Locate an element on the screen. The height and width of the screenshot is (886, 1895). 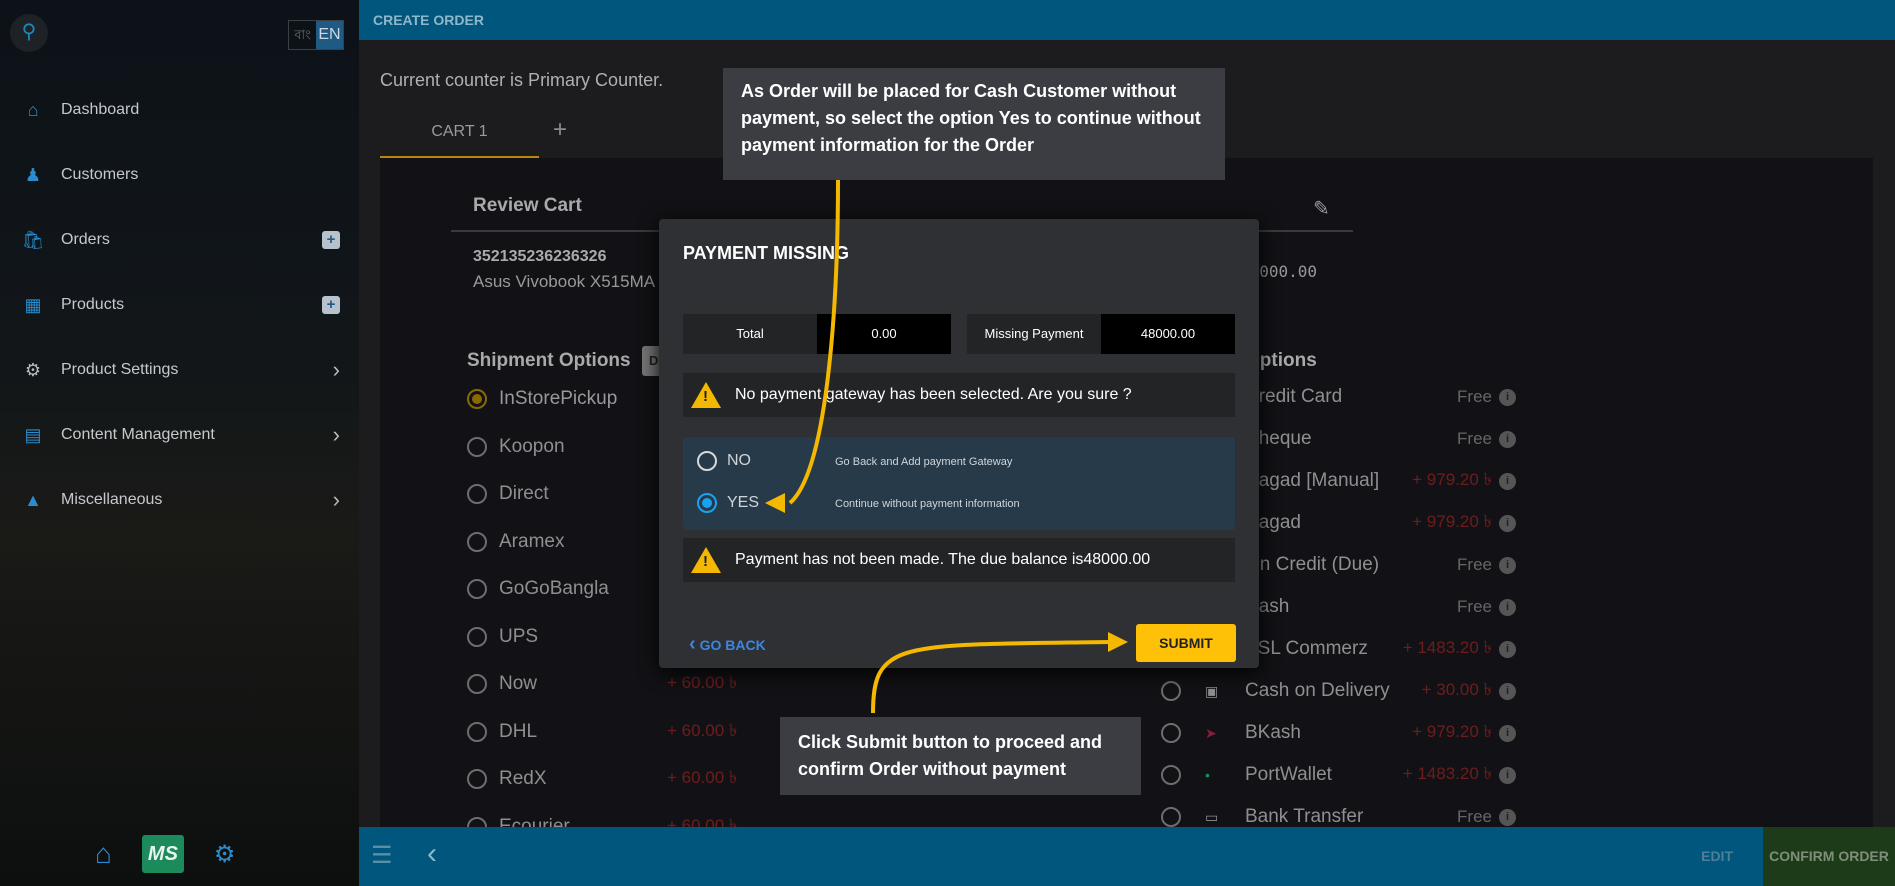
arrow-to-submit is located at coordinates (991, 677).